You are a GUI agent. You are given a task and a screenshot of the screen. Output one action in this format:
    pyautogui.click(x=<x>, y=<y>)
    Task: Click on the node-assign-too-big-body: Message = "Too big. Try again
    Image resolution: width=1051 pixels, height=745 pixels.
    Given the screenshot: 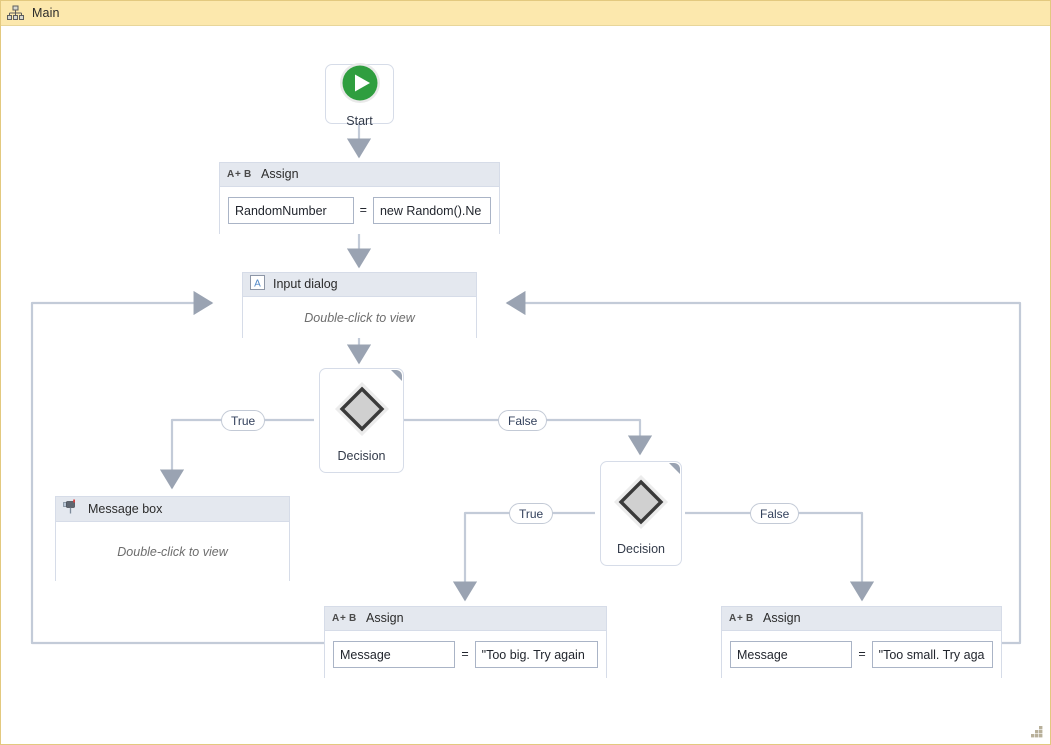 What is the action you would take?
    pyautogui.click(x=465, y=654)
    